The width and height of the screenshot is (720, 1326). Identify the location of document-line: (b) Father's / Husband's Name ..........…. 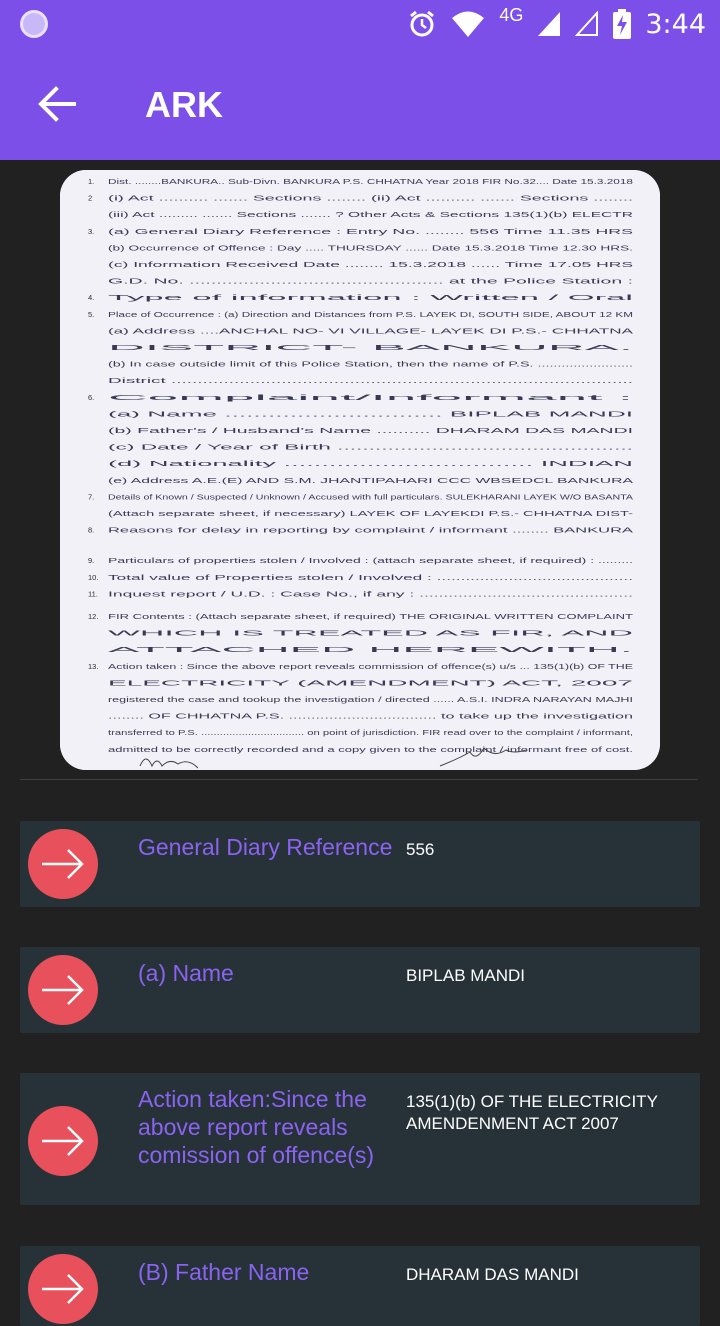
(370, 430).